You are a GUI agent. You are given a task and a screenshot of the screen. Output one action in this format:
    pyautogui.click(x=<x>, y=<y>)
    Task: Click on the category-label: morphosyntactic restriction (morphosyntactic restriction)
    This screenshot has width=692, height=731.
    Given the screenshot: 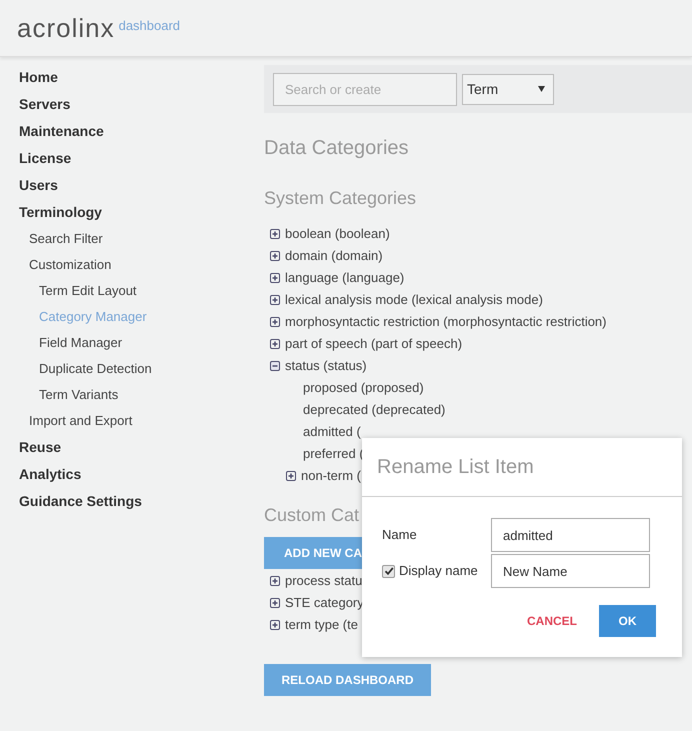 What is the action you would take?
    pyautogui.click(x=445, y=322)
    